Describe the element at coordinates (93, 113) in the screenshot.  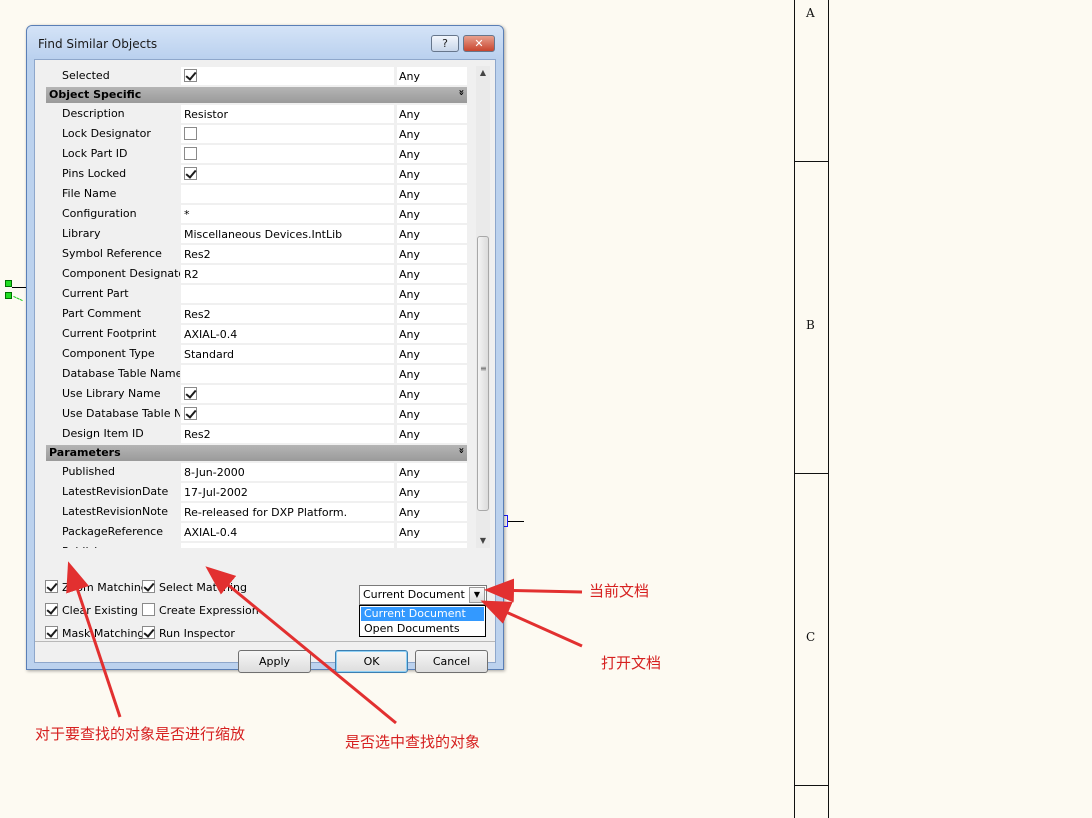
I see `property-name: Description` at that location.